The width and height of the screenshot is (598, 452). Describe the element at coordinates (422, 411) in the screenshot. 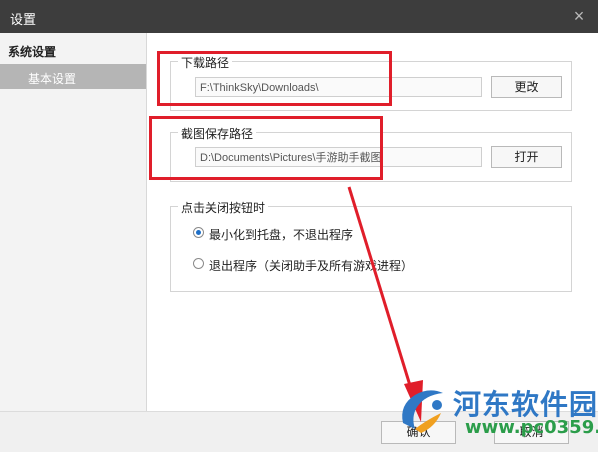

I see `logo-mark-icon` at that location.